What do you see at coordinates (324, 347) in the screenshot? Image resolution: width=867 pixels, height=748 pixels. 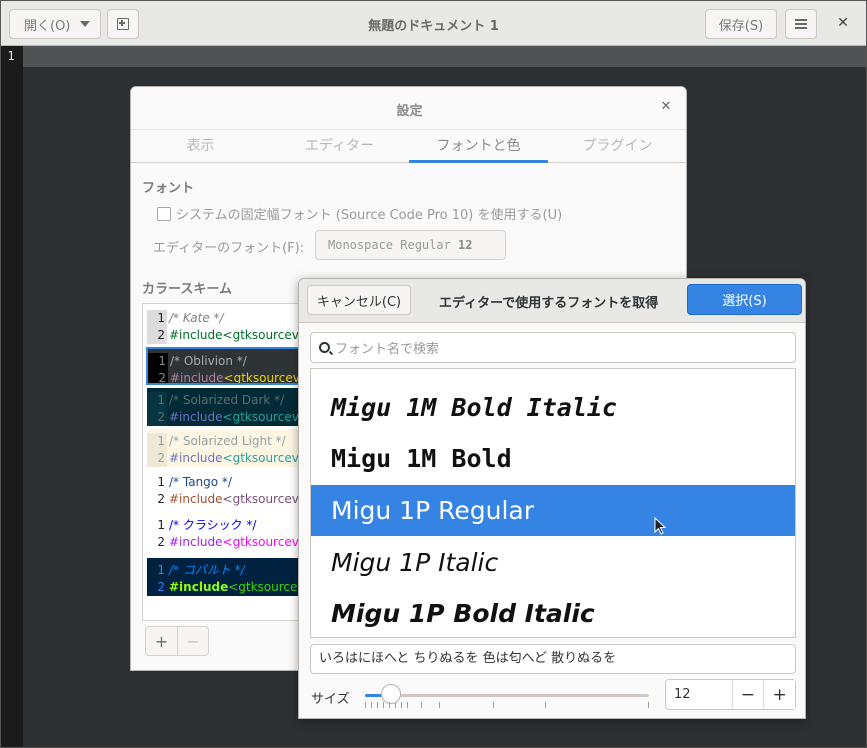 I see `search-icon` at bounding box center [324, 347].